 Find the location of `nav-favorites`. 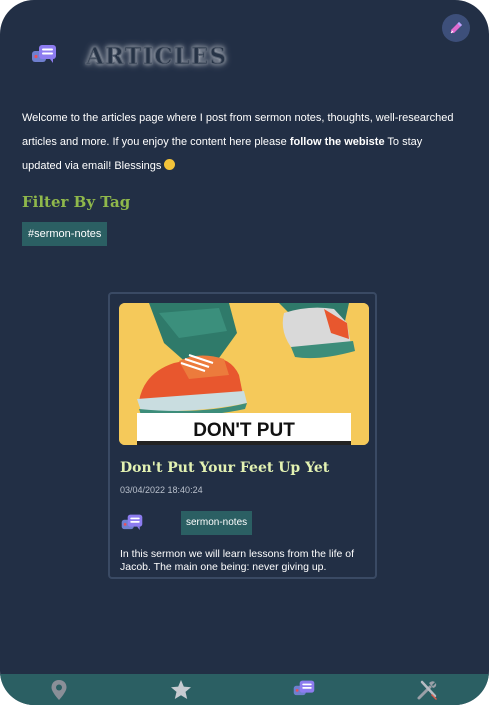

nav-favorites is located at coordinates (181, 690).